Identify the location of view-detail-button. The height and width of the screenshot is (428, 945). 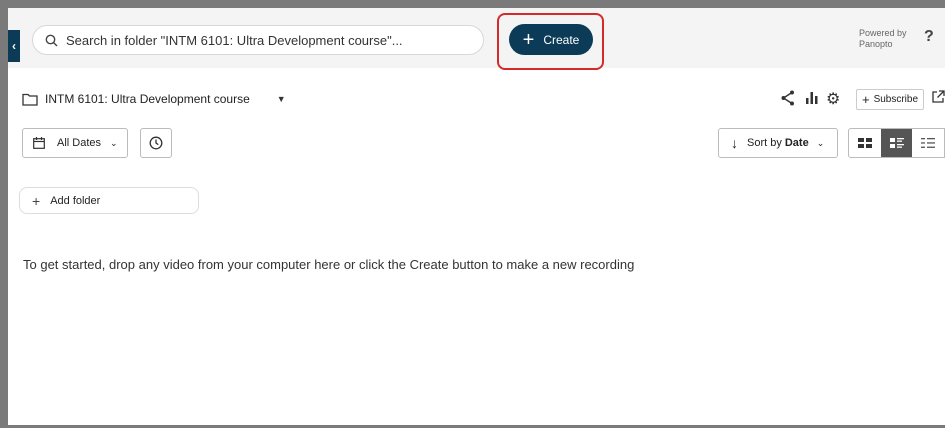
(896, 143).